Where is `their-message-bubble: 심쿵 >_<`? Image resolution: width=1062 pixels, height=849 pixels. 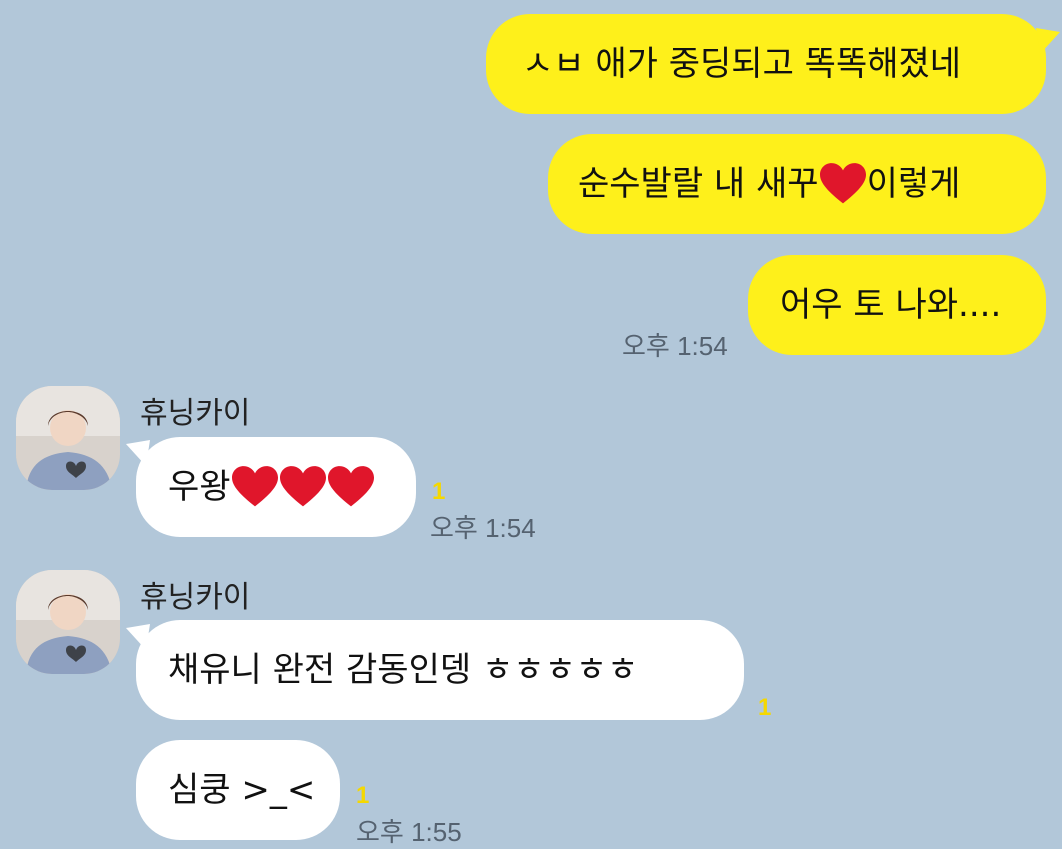
their-message-bubble: 심쿵 >_< is located at coordinates (238, 790).